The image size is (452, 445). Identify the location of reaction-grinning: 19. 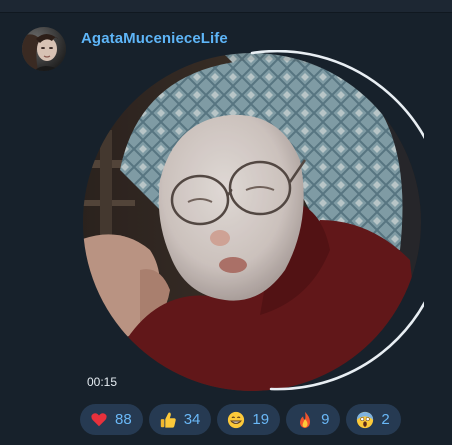
(249, 419).